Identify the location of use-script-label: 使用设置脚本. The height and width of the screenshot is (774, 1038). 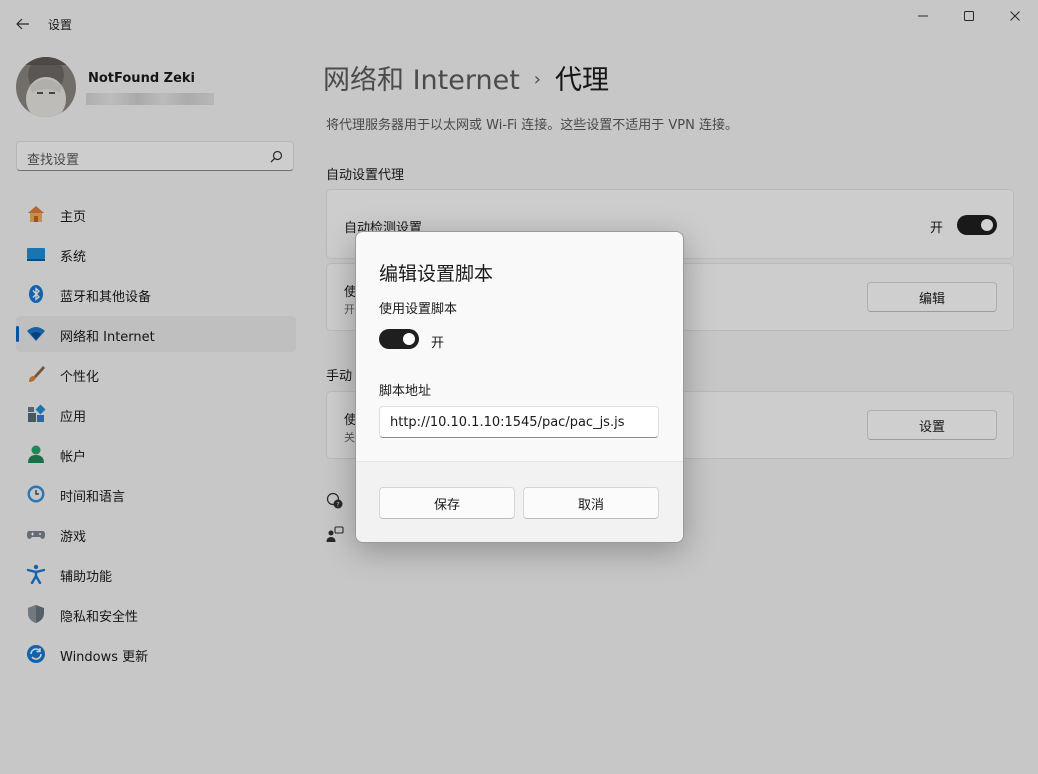
(418, 309).